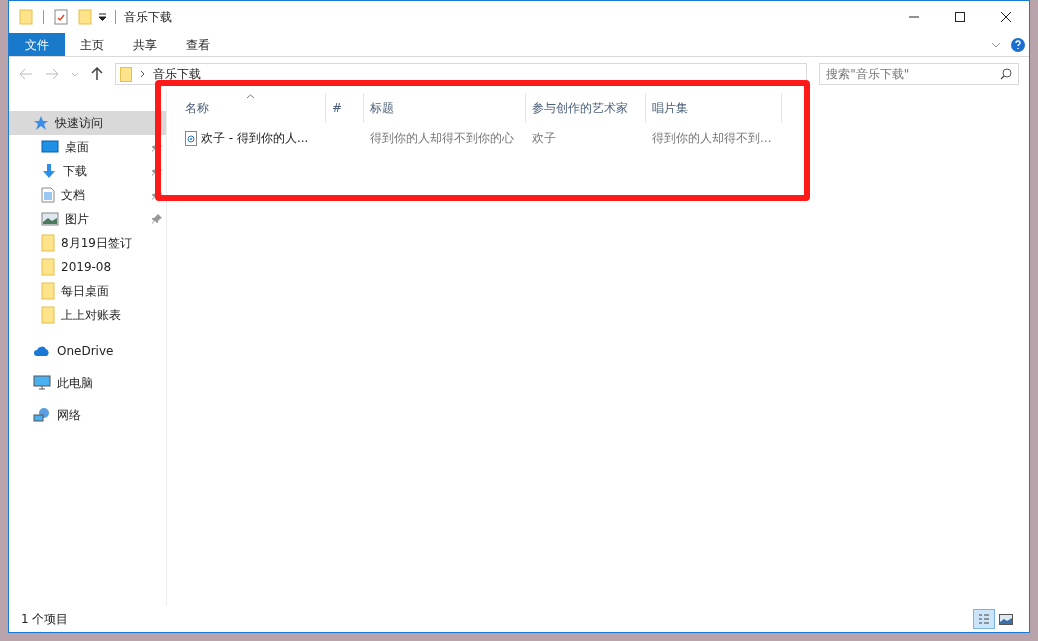 The image size is (1038, 641). I want to click on window-title: 音乐下载, so click(148, 17).